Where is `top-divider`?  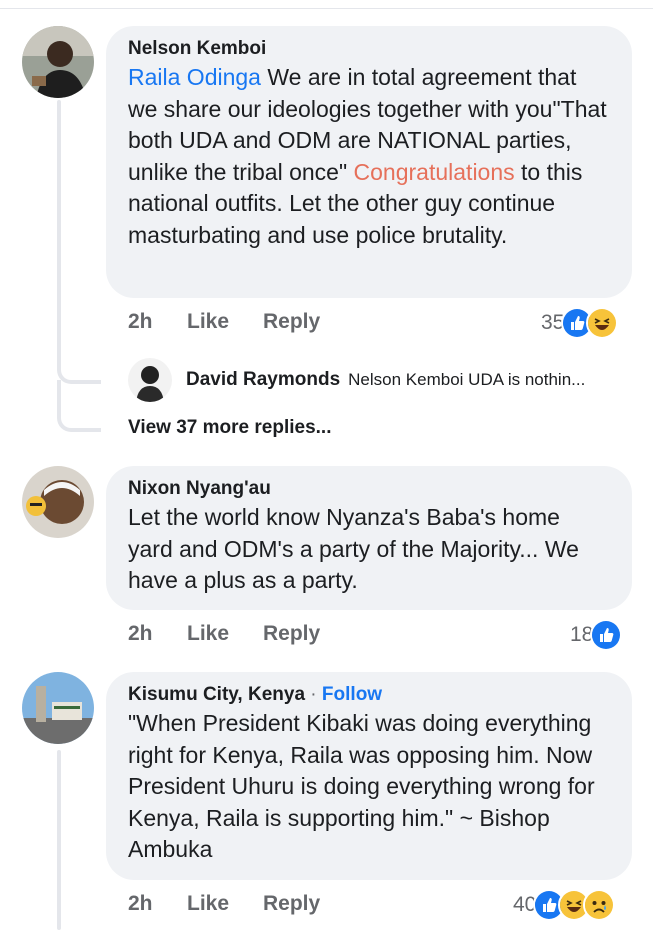
top-divider is located at coordinates (326, 8).